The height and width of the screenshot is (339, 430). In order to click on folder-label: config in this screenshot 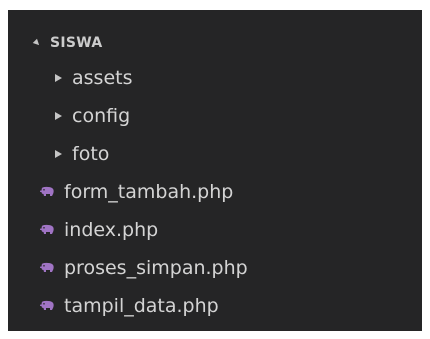, I will do `click(101, 116)`.